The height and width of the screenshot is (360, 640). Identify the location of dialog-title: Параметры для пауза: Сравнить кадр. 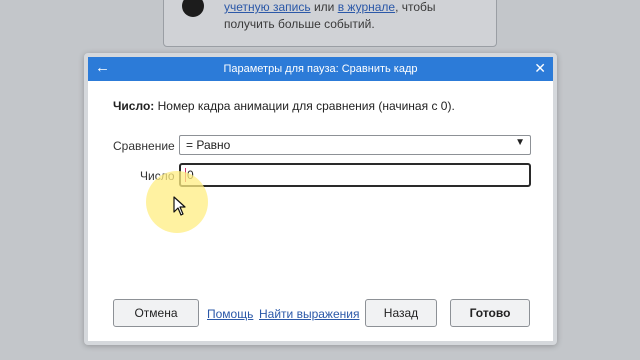
(320, 69).